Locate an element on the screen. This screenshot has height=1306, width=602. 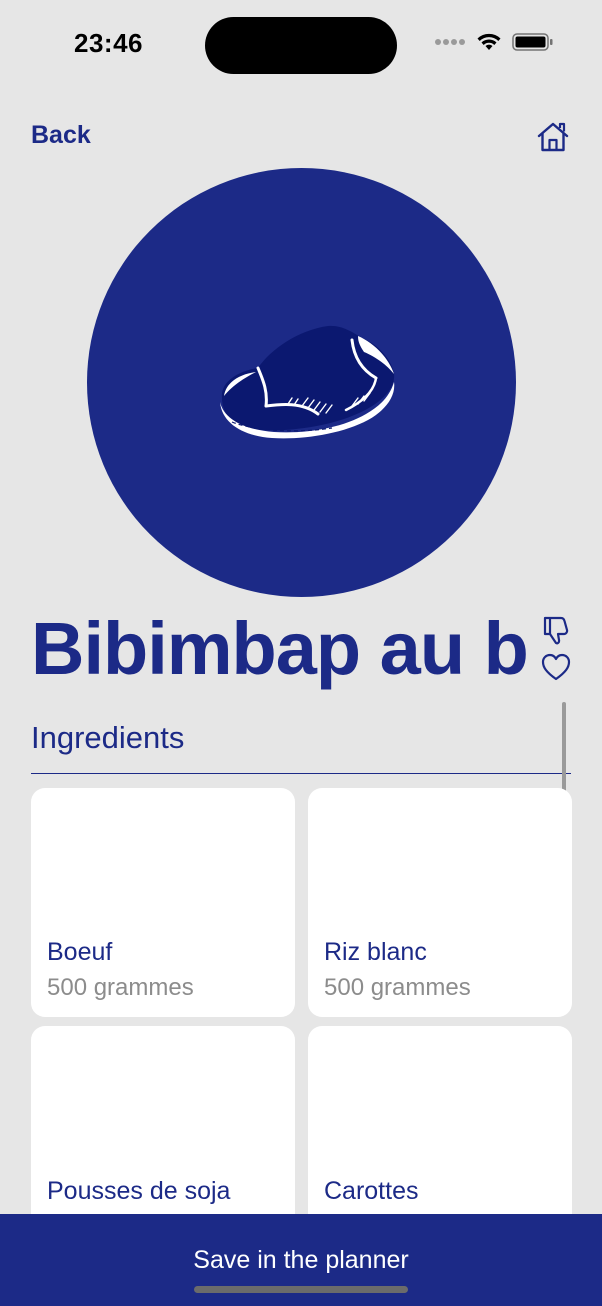
status-bar: 23:46 is located at coordinates (301, 45).